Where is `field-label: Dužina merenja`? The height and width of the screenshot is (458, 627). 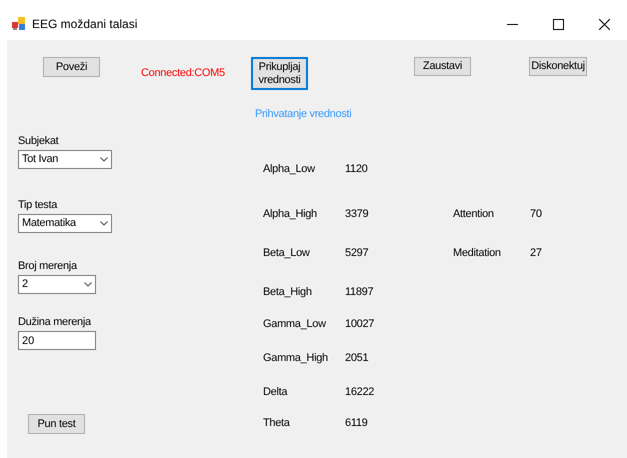 field-label: Dužina merenja is located at coordinates (55, 322).